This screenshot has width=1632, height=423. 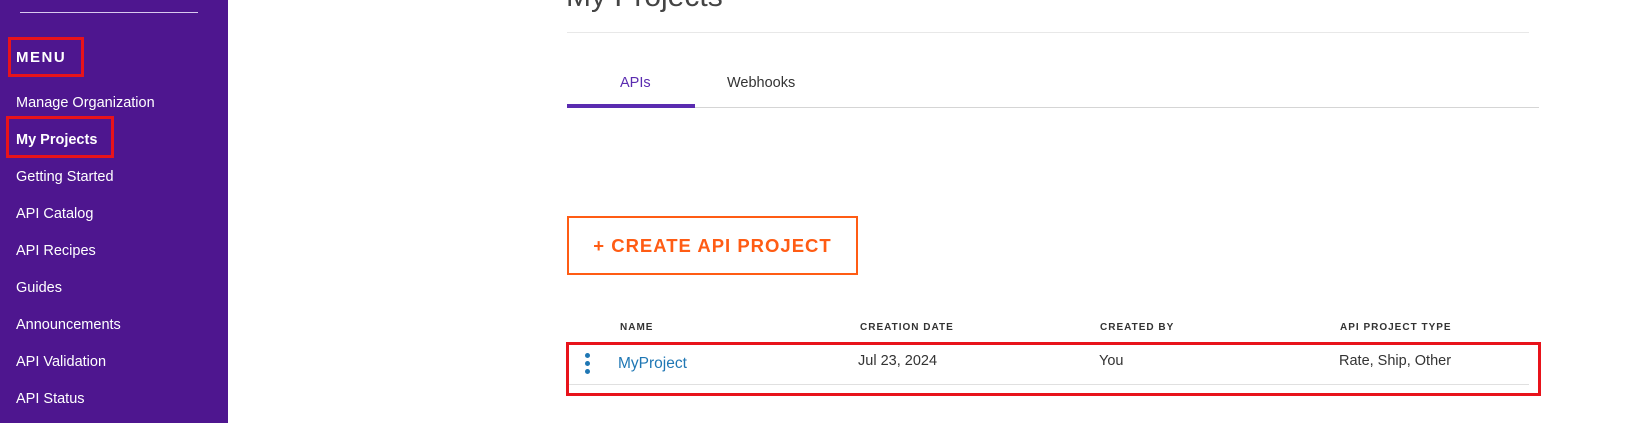 I want to click on my-projects-highlight, so click(x=60, y=137).